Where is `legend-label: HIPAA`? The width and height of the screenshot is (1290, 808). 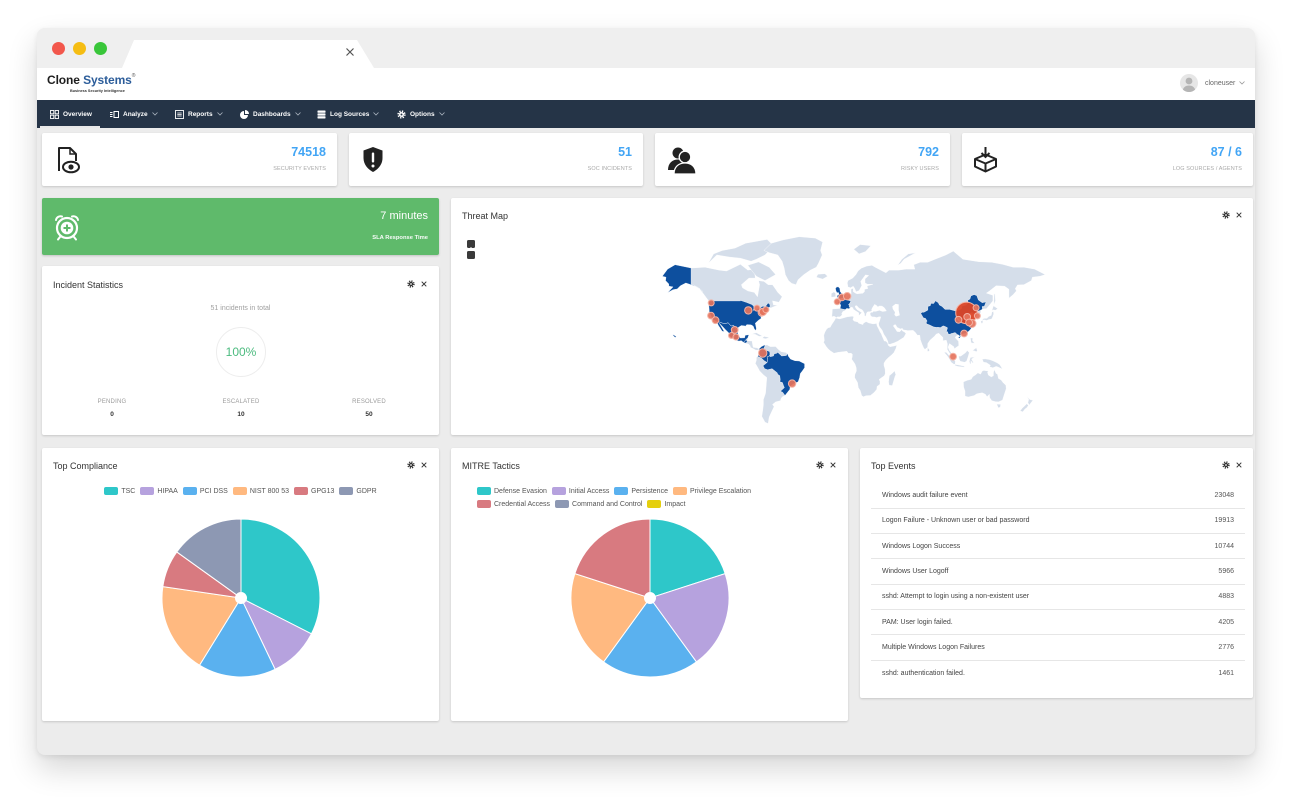 legend-label: HIPAA is located at coordinates (167, 491).